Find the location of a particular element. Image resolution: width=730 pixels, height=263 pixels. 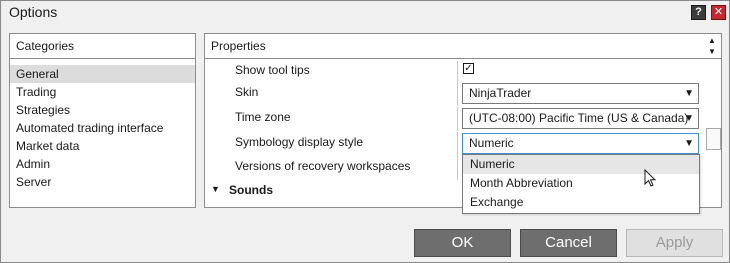

symbology-value: Numeric is located at coordinates (491, 143).